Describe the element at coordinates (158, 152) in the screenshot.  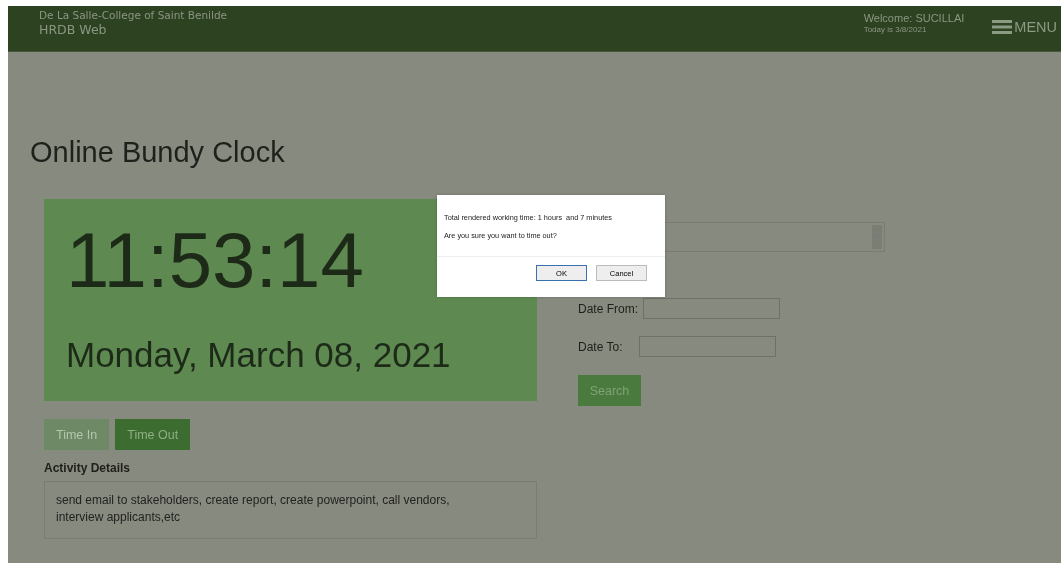
I see `page-title: Online Bundy Clock` at that location.